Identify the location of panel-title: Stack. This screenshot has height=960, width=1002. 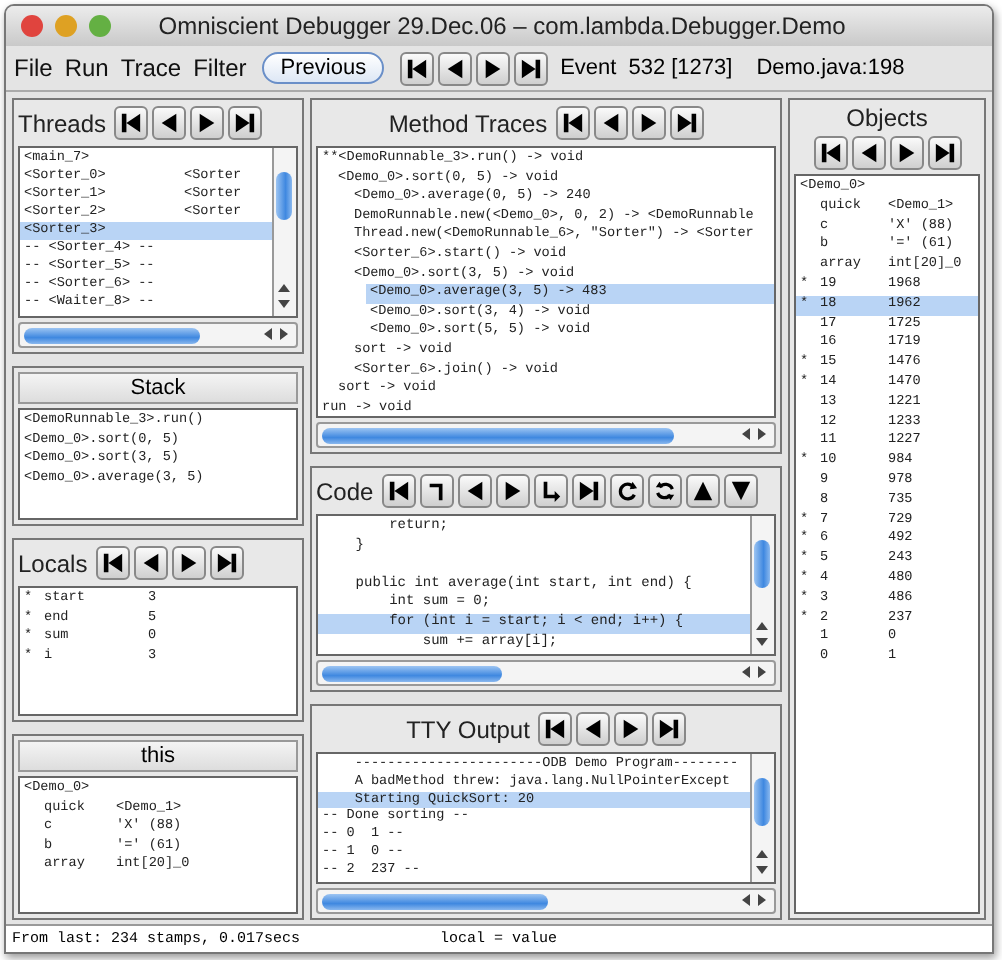
(158, 388).